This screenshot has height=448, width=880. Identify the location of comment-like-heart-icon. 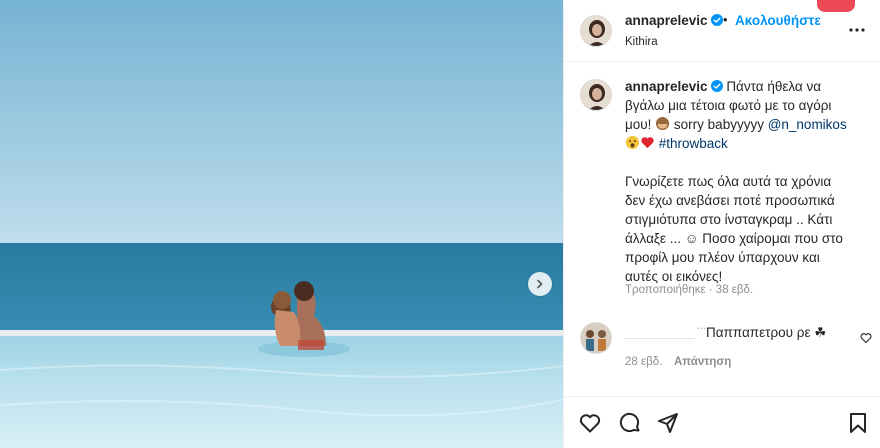
(866, 338).